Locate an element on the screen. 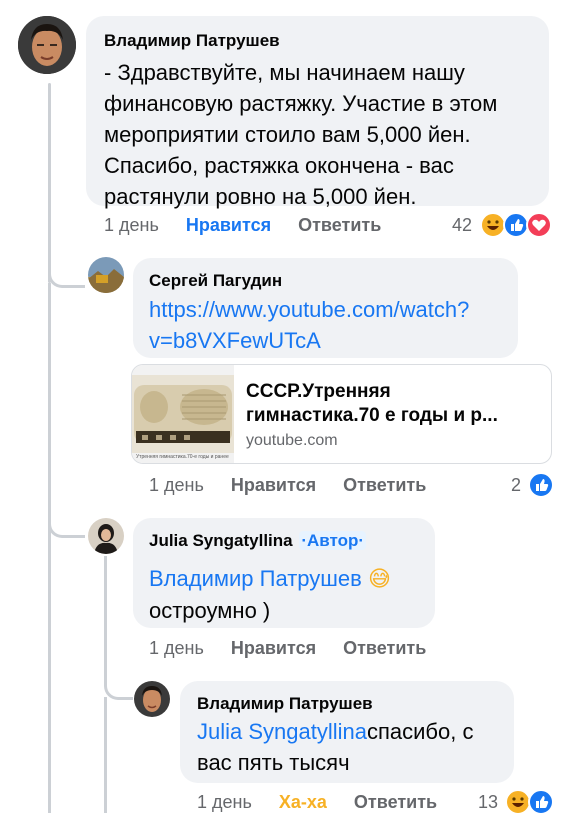  avatar-person-icon is located at coordinates (106, 536).